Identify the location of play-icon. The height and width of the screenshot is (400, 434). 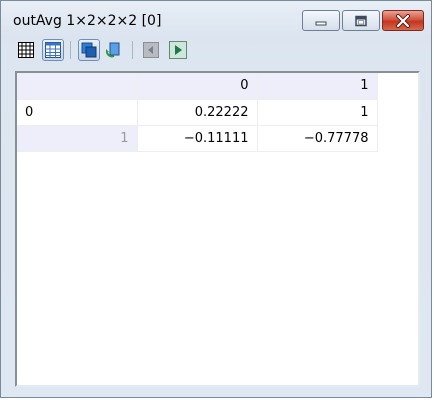
(178, 50).